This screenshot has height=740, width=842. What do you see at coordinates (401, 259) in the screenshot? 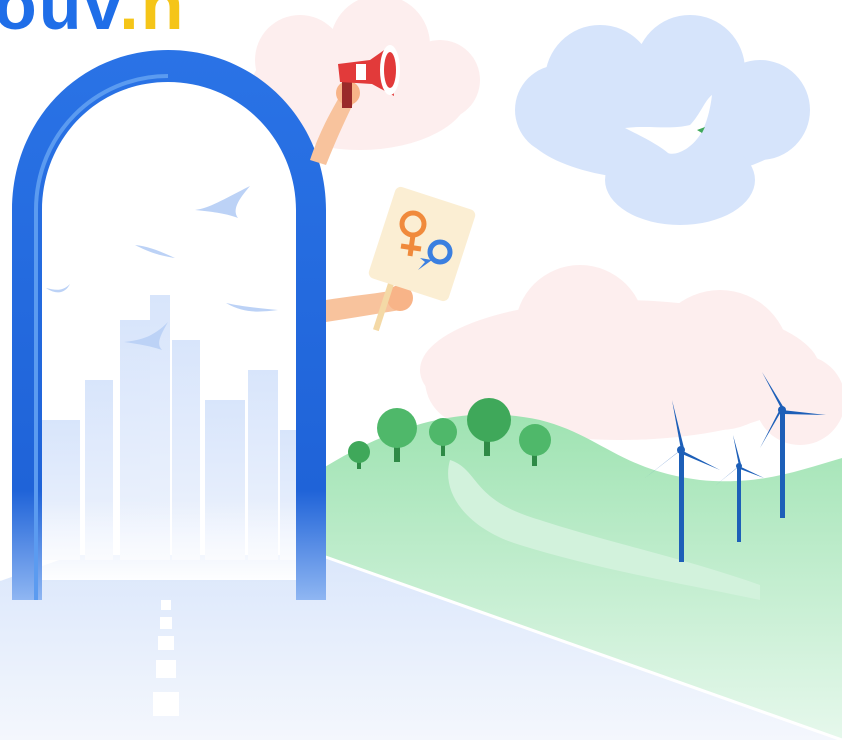
I see `gender-sign-icon` at bounding box center [401, 259].